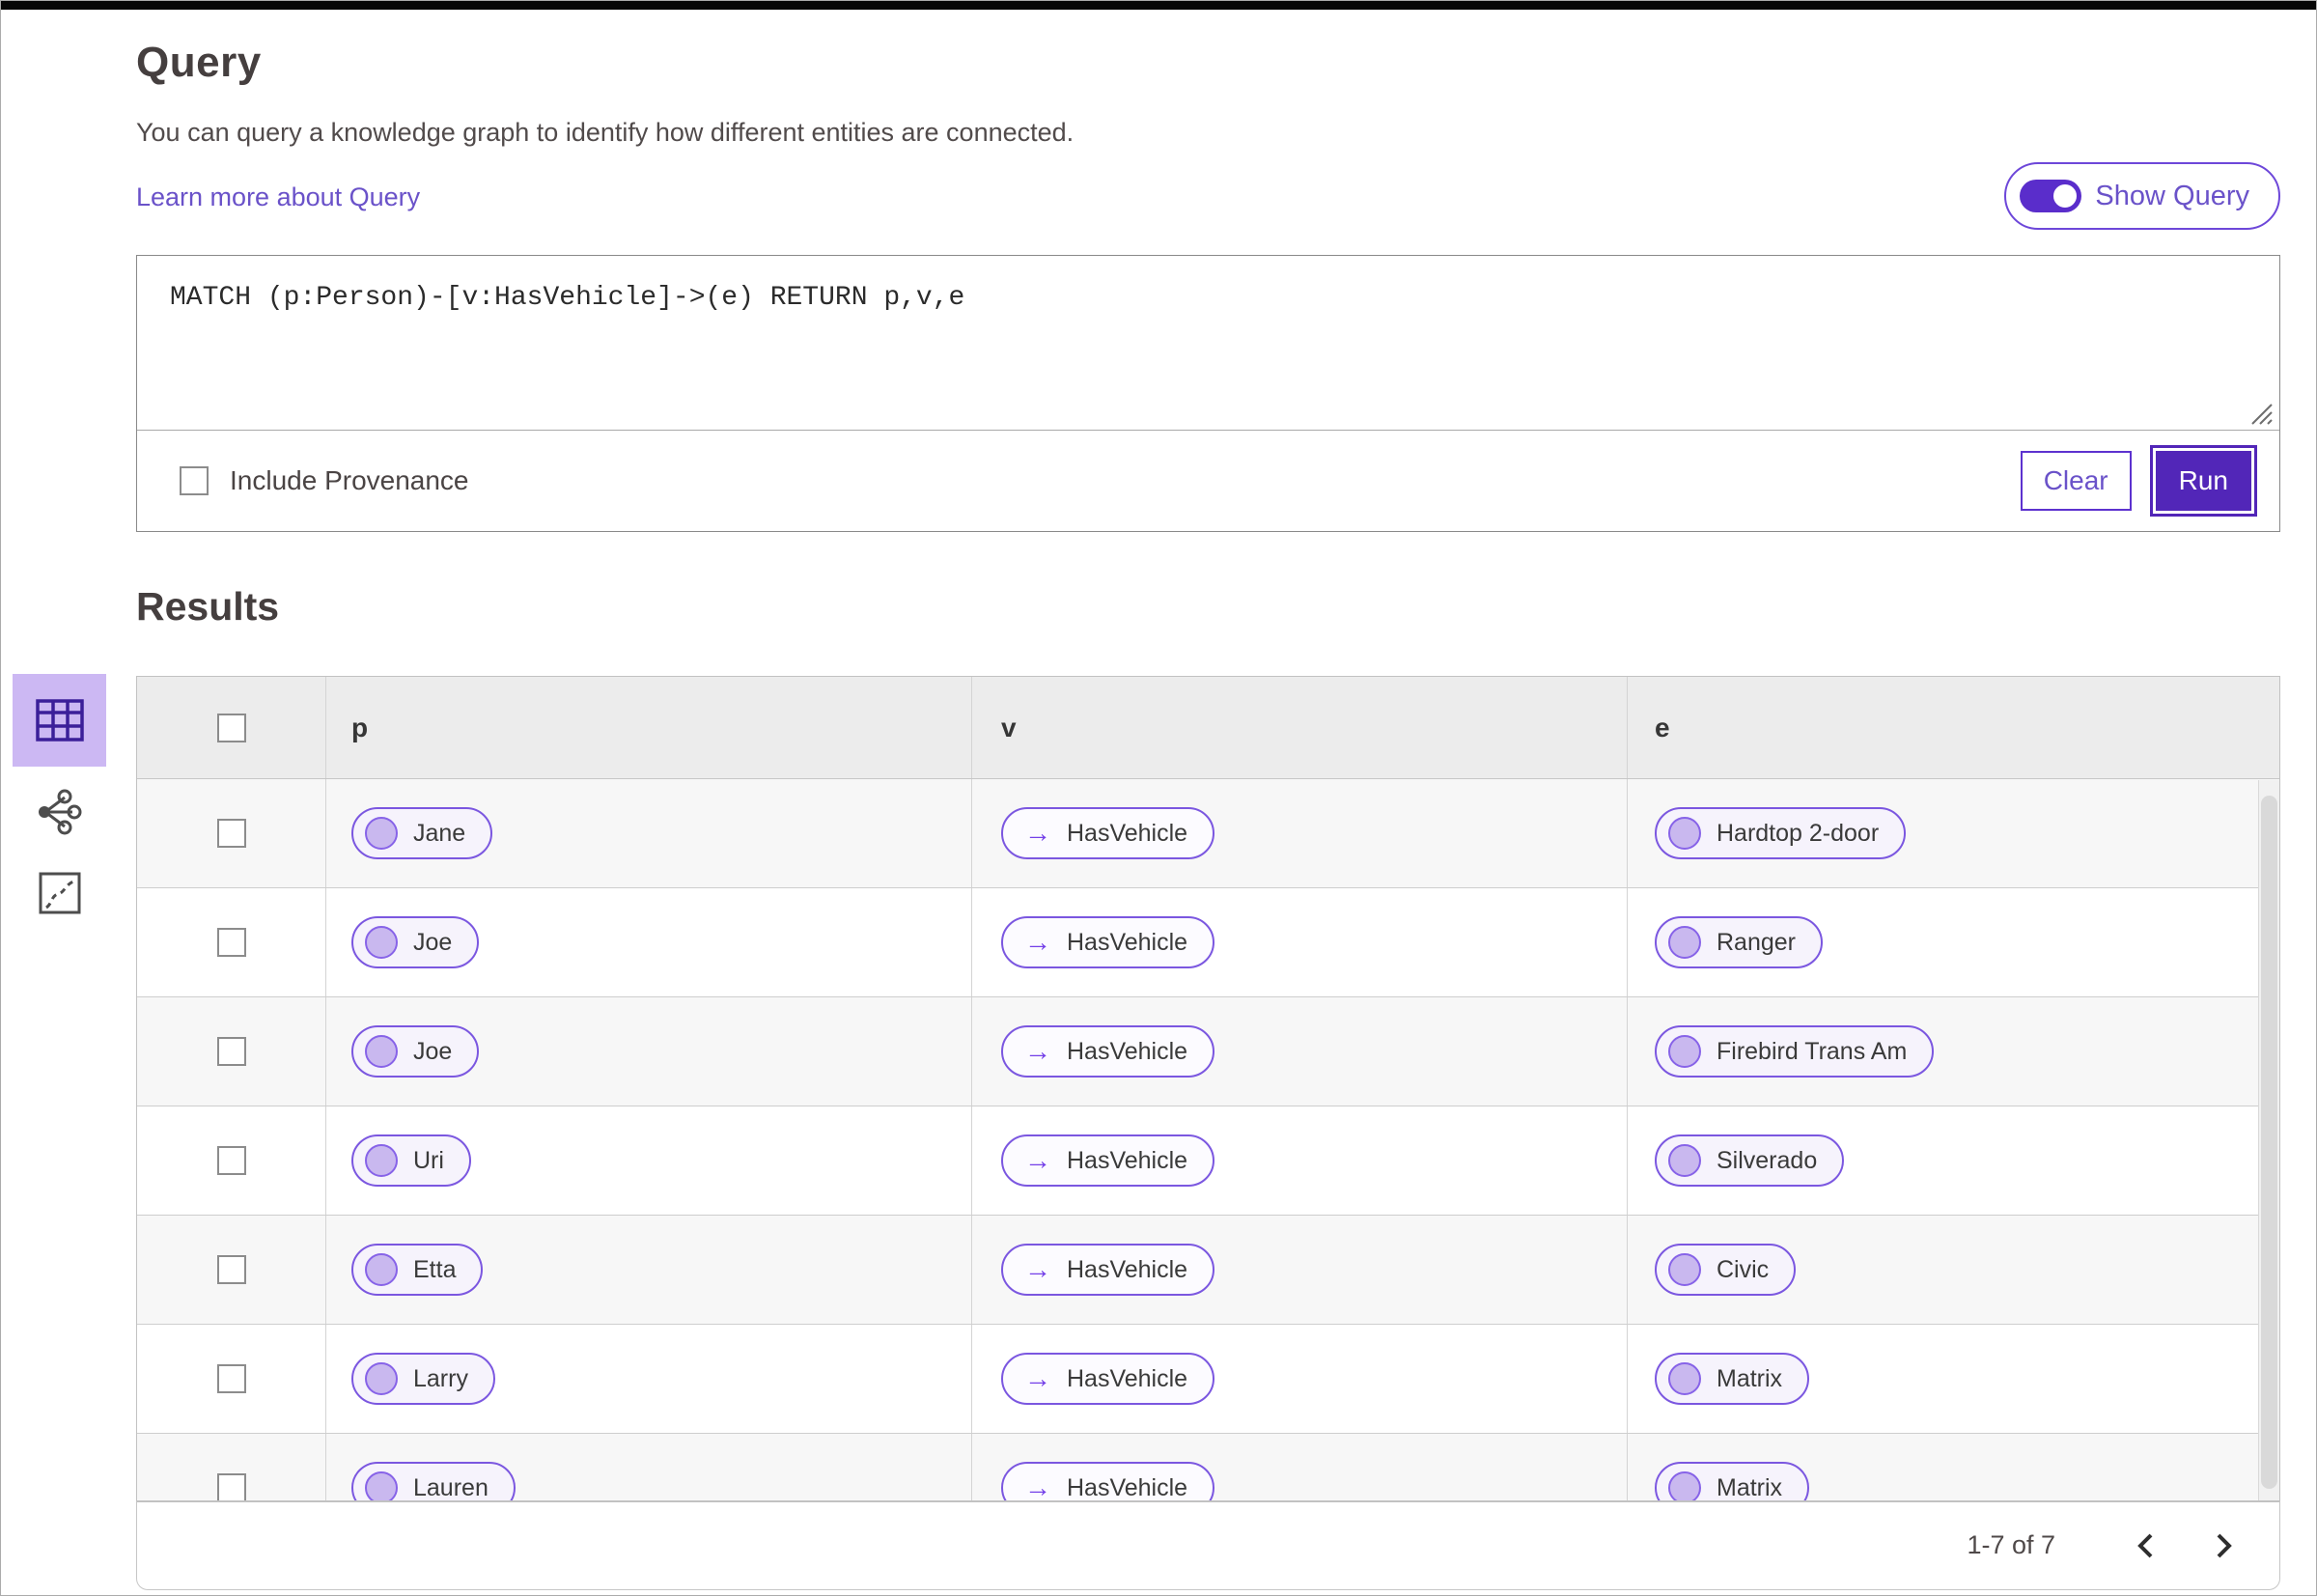 This screenshot has width=2317, height=1596. I want to click on vertical-scrollbar, so click(2268, 1140).